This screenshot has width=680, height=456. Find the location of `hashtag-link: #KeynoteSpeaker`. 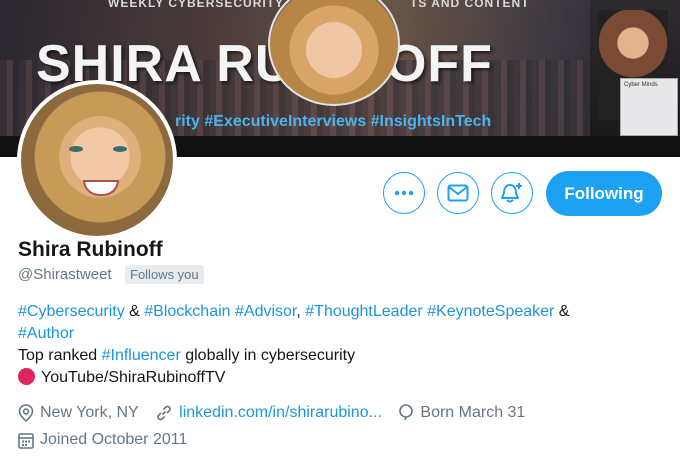

hashtag-link: #KeynoteSpeaker is located at coordinates (490, 311).